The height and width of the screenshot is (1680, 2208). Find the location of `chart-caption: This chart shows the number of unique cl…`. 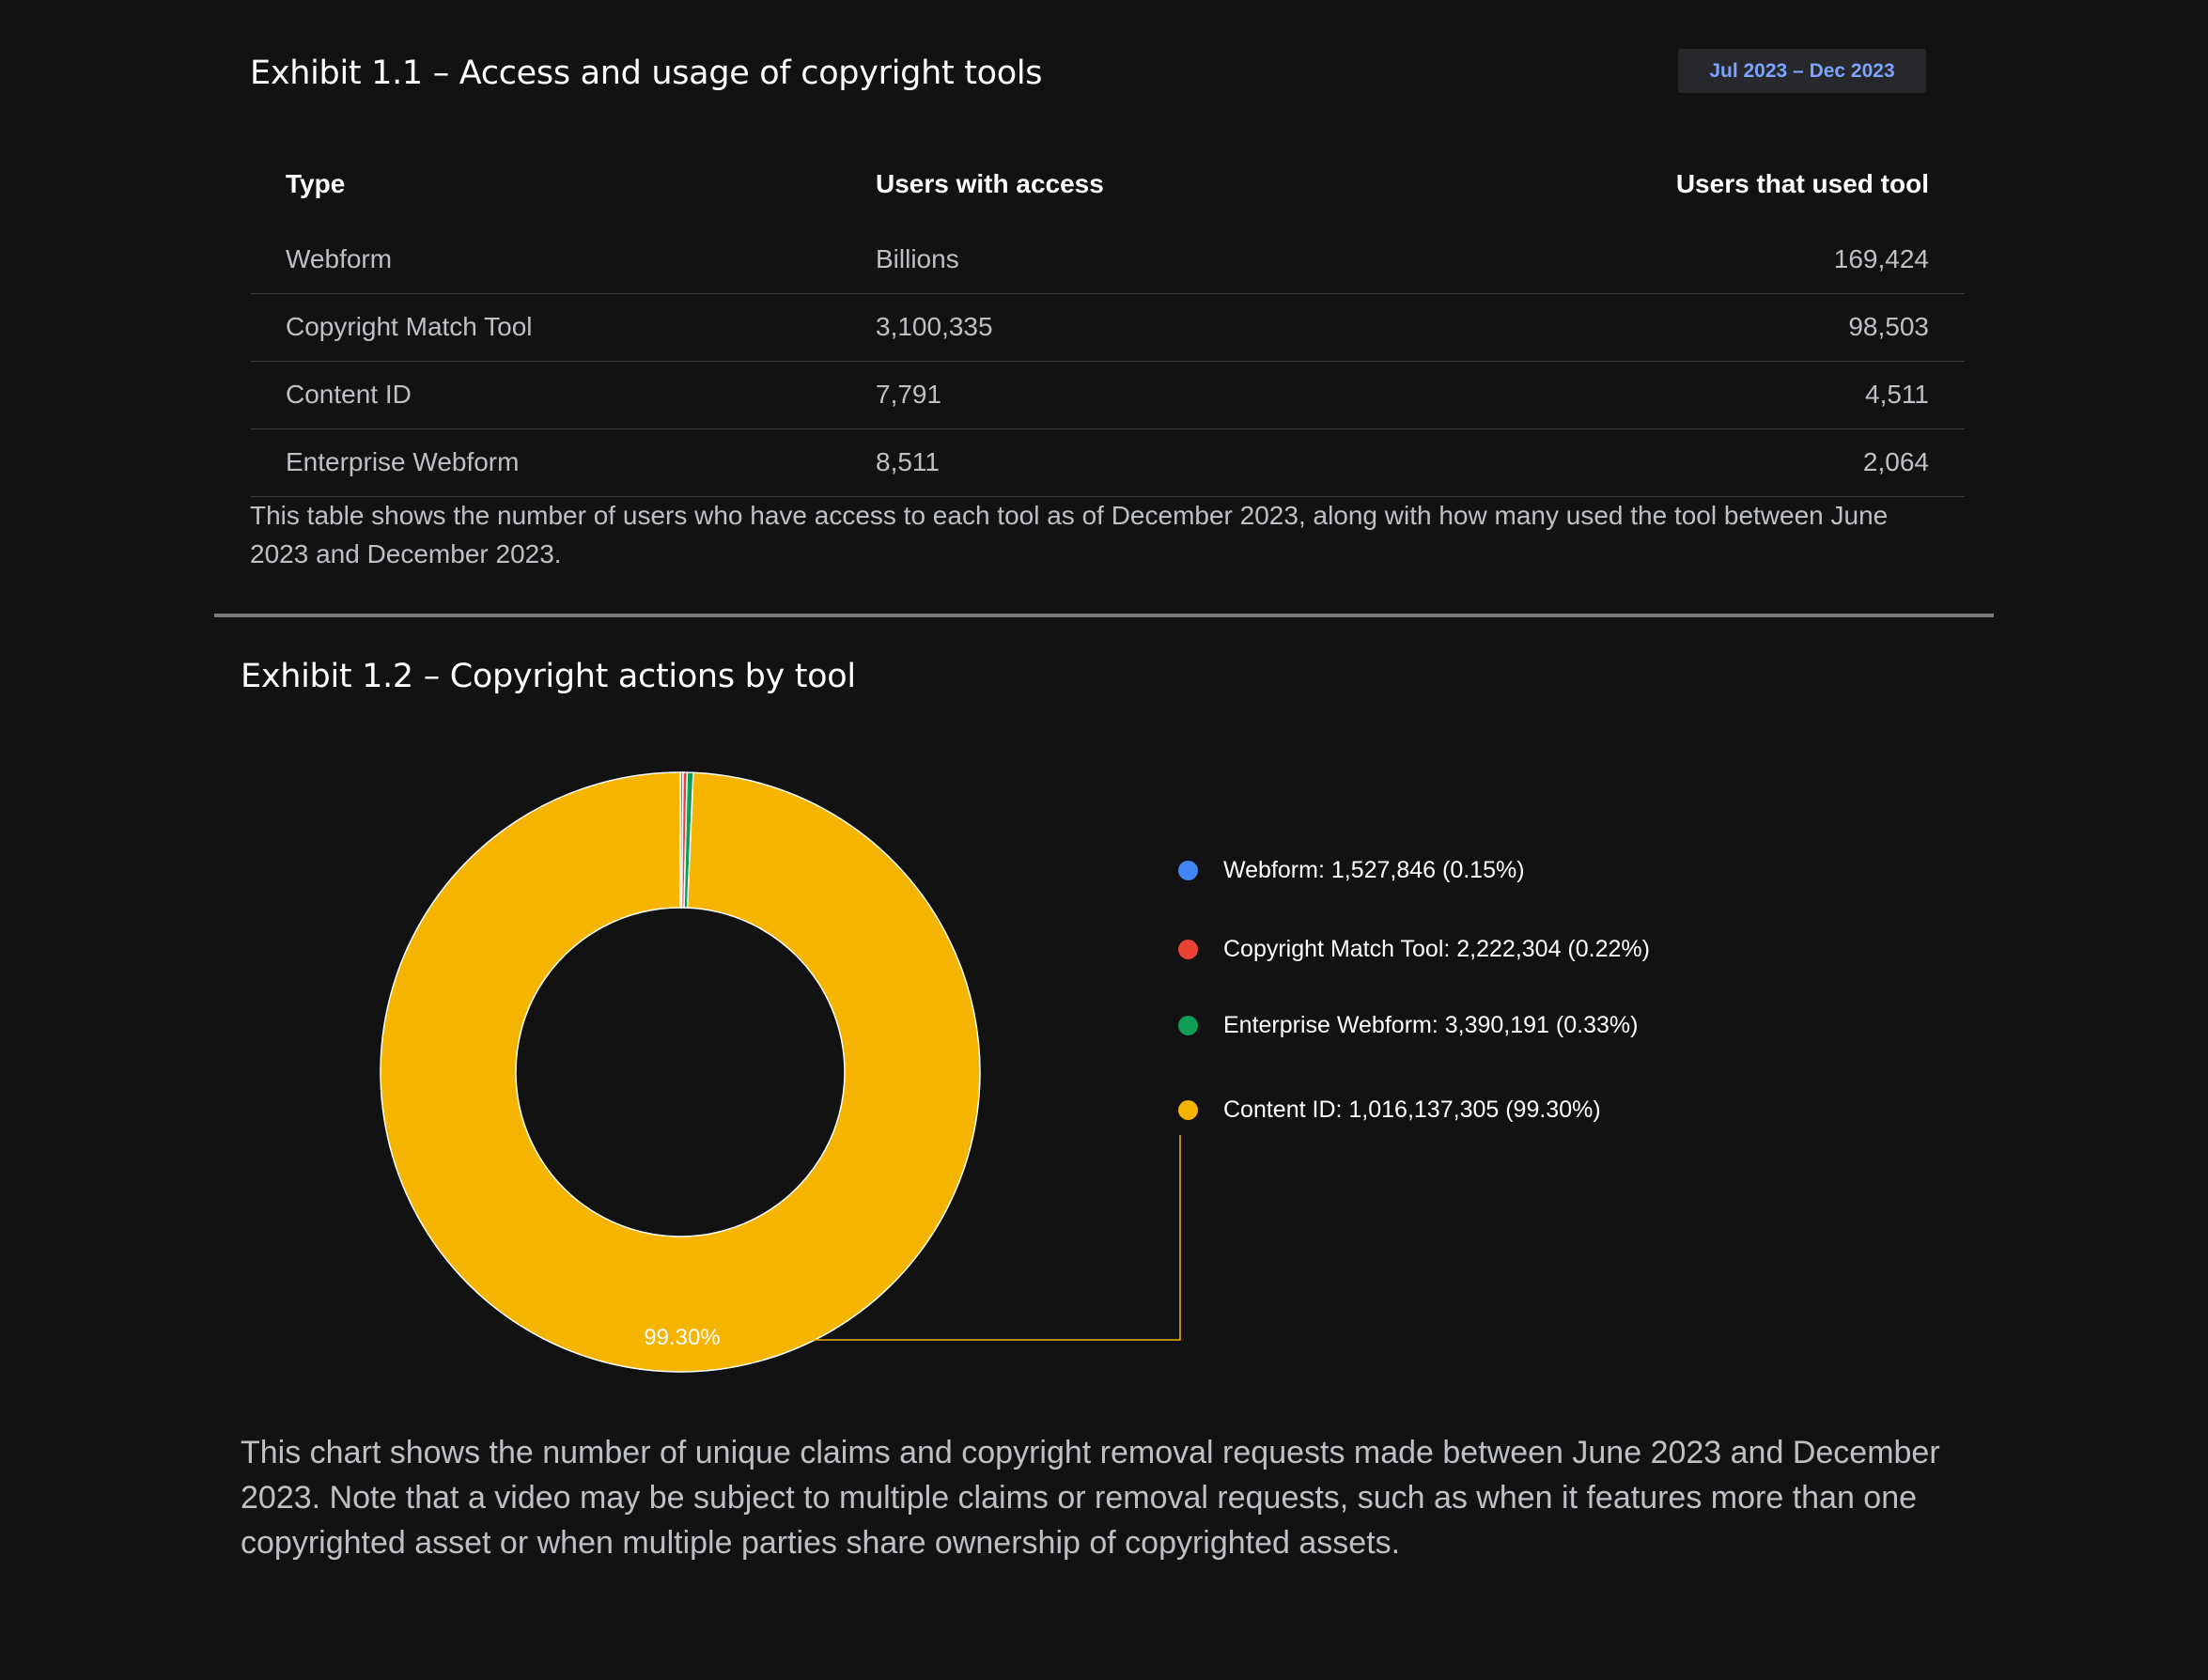

chart-caption: This chart shows the number of unique cl… is located at coordinates (1090, 1498).